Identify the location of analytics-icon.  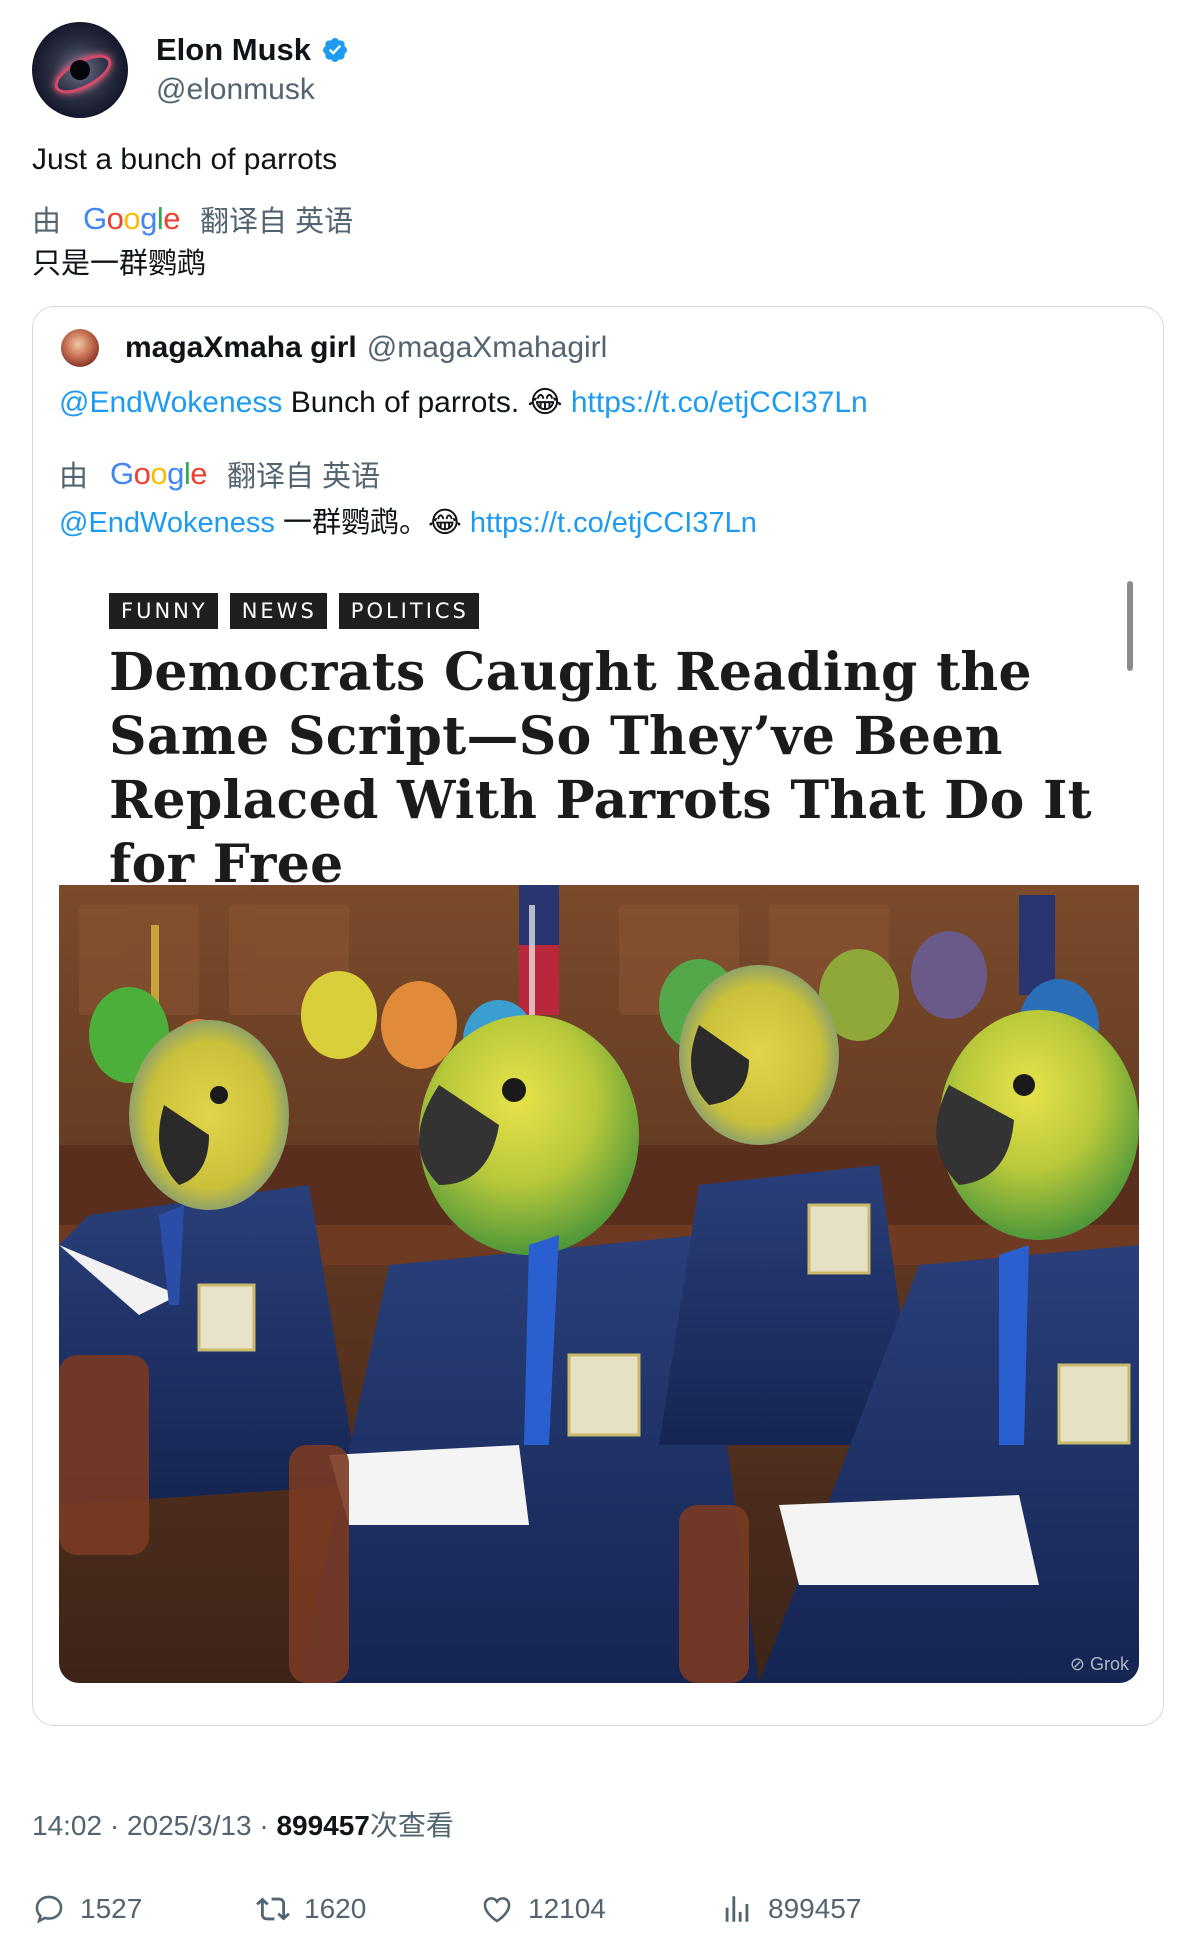
(737, 1909).